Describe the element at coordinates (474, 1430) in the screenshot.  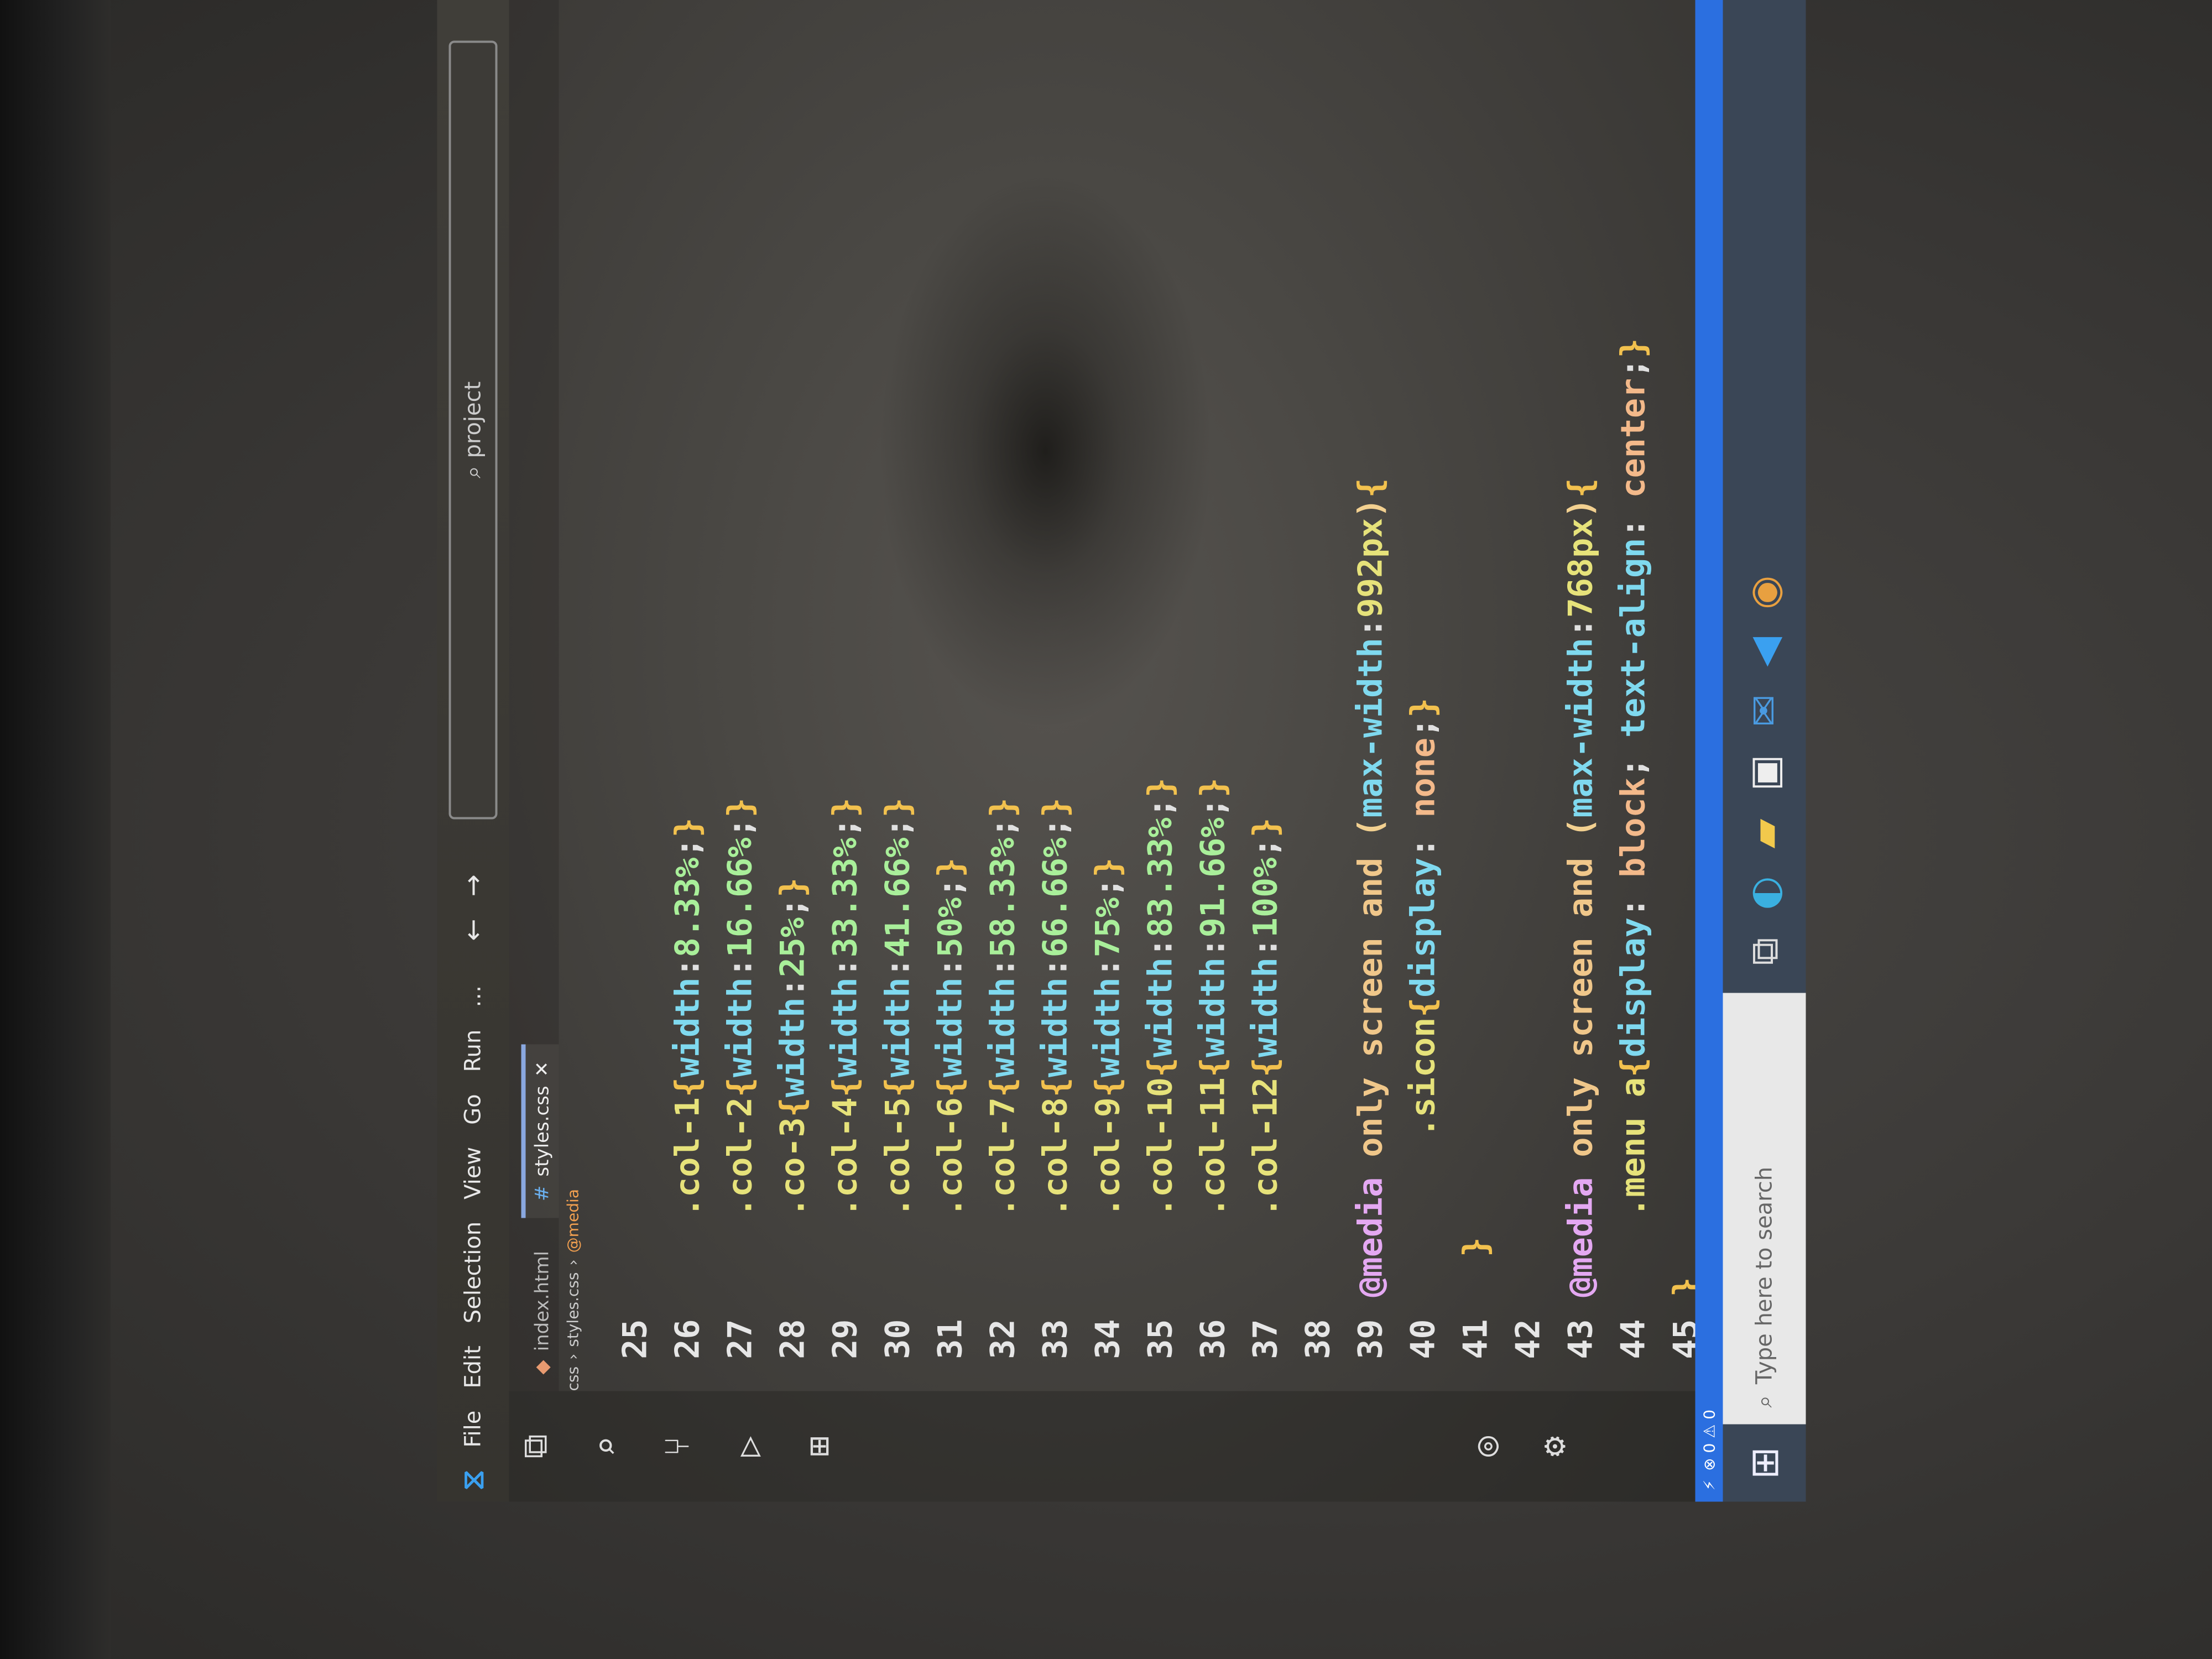
I see `menu-item: File` at that location.